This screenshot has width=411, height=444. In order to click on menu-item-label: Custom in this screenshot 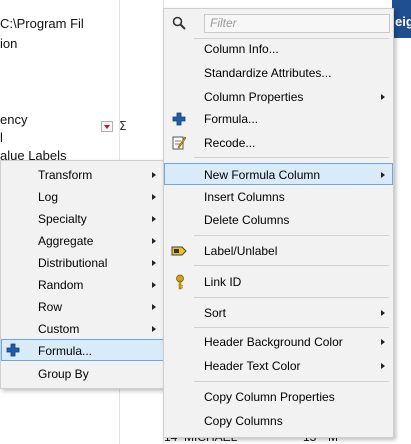, I will do `click(59, 329)`.